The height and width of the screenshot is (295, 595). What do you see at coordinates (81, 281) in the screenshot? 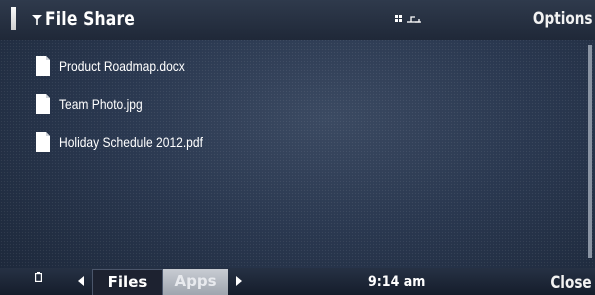
I see `tab-scroll-left-icon` at bounding box center [81, 281].